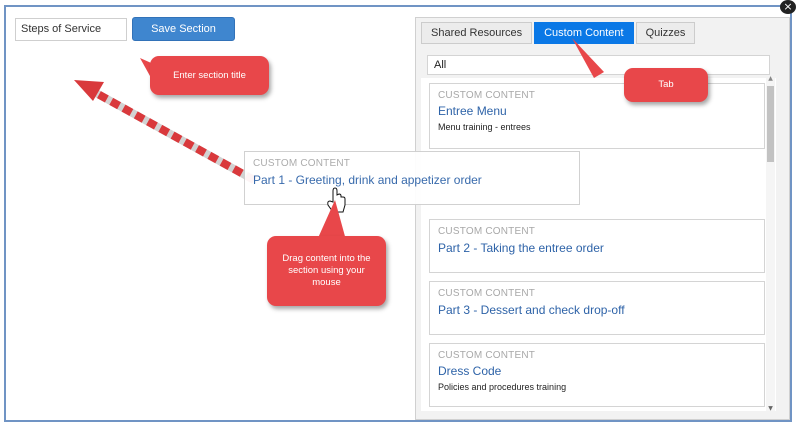 This screenshot has height=427, width=799. What do you see at coordinates (209, 75) in the screenshot?
I see `callout-enter-title: Enter section title` at bounding box center [209, 75].